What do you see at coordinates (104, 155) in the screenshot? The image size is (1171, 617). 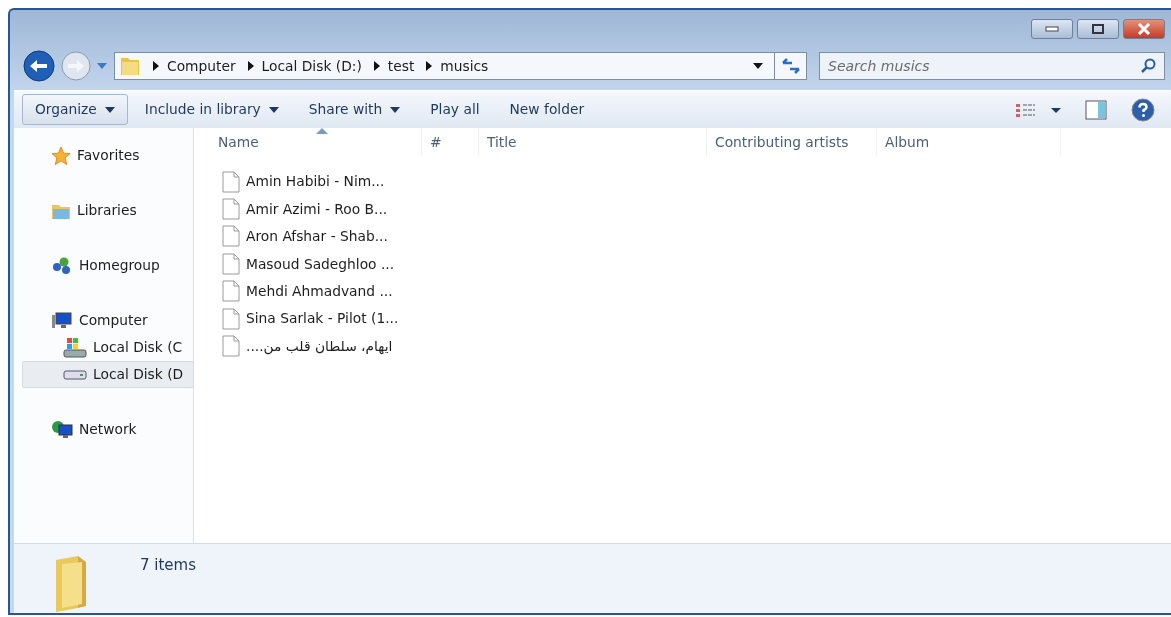 I see `sidebar-item: Favorites` at bounding box center [104, 155].